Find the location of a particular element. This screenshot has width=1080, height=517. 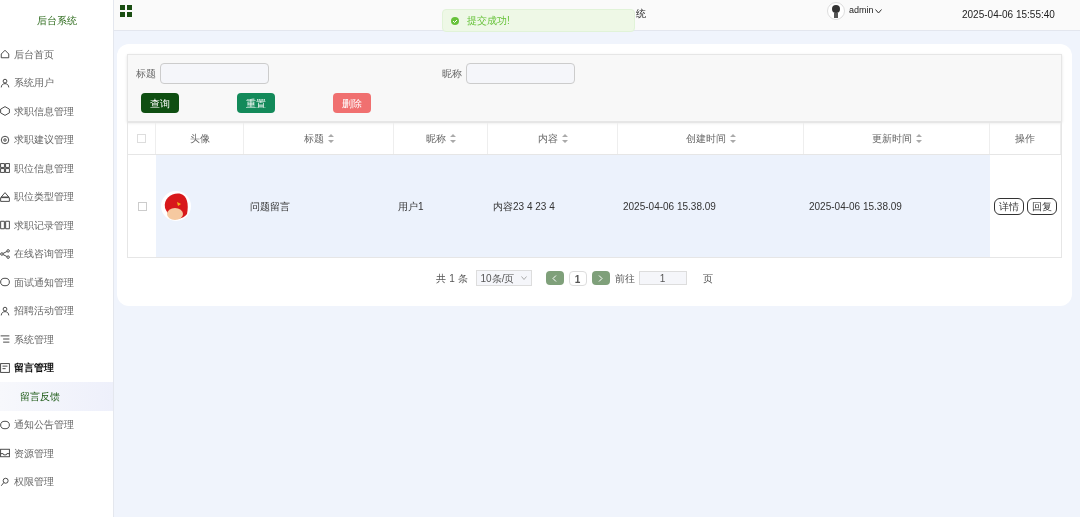

table-cell-text: 内容23 4 23 4 is located at coordinates (524, 206).